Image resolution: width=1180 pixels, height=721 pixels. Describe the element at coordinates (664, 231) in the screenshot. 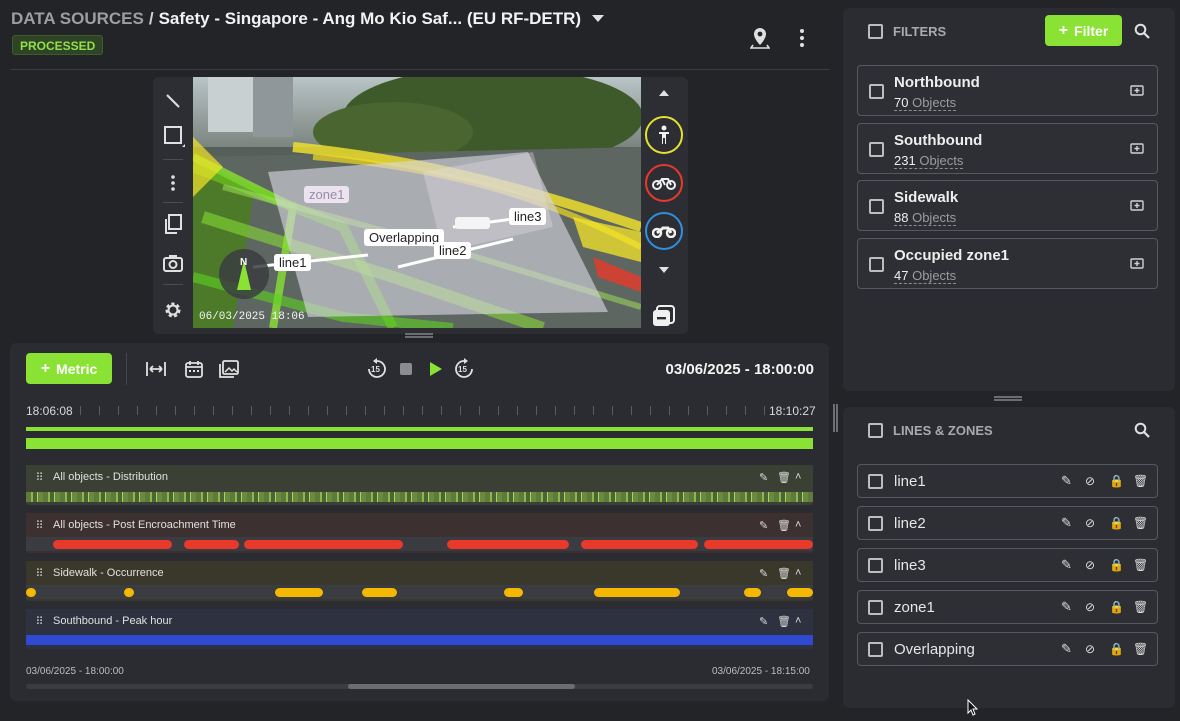

I see `motorcycle-icon` at that location.